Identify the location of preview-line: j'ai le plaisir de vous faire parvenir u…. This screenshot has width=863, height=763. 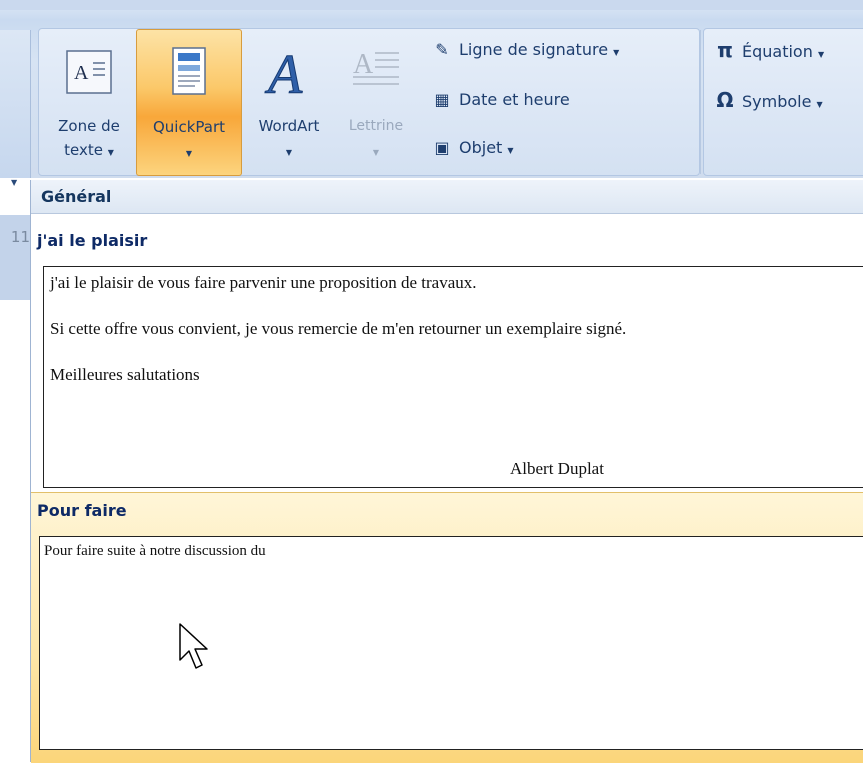
(263, 282).